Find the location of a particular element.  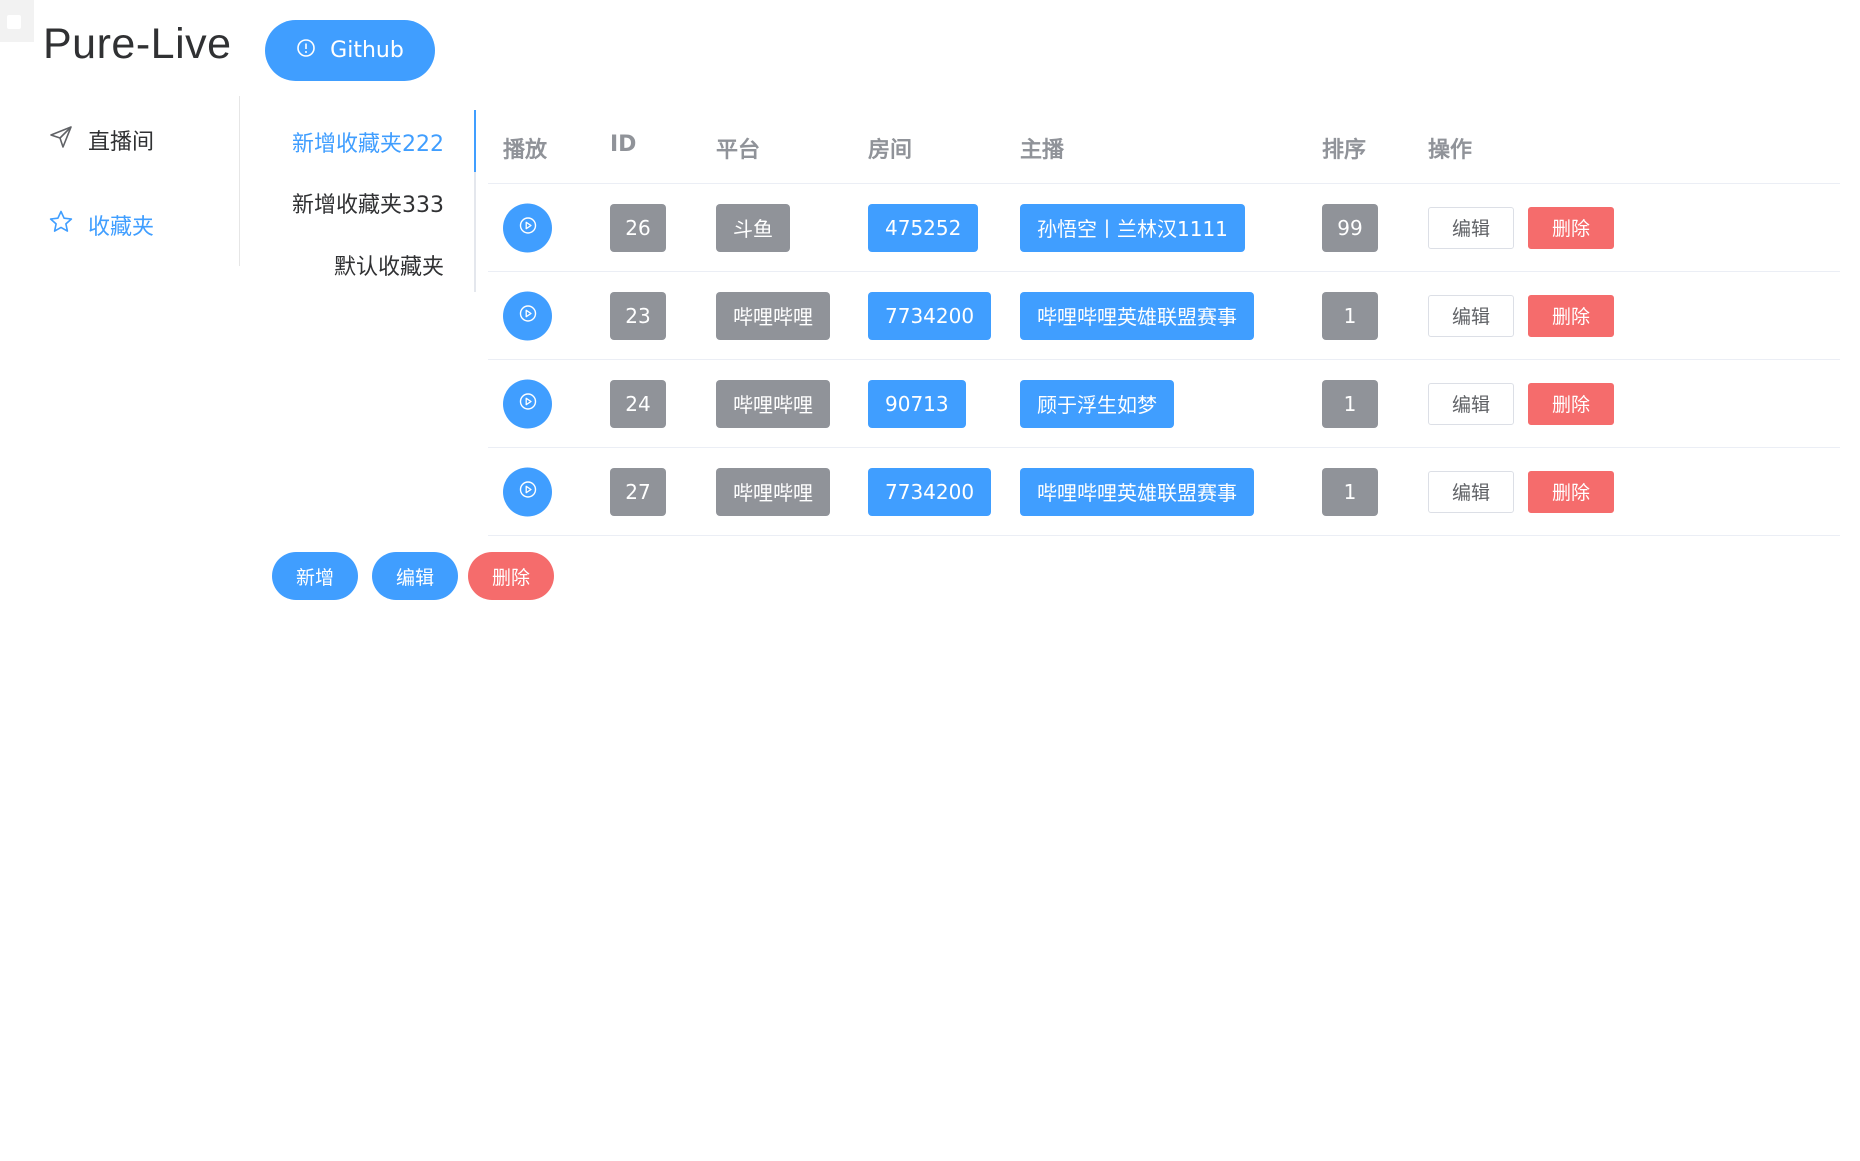

active-tab-indicator is located at coordinates (475, 141).